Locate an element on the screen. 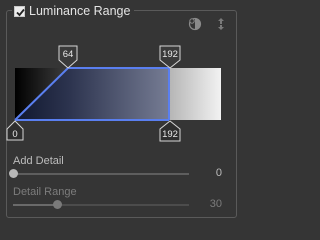 This screenshot has height=240, width=320. marker-bottom-right-label: 192 is located at coordinates (170, 134).